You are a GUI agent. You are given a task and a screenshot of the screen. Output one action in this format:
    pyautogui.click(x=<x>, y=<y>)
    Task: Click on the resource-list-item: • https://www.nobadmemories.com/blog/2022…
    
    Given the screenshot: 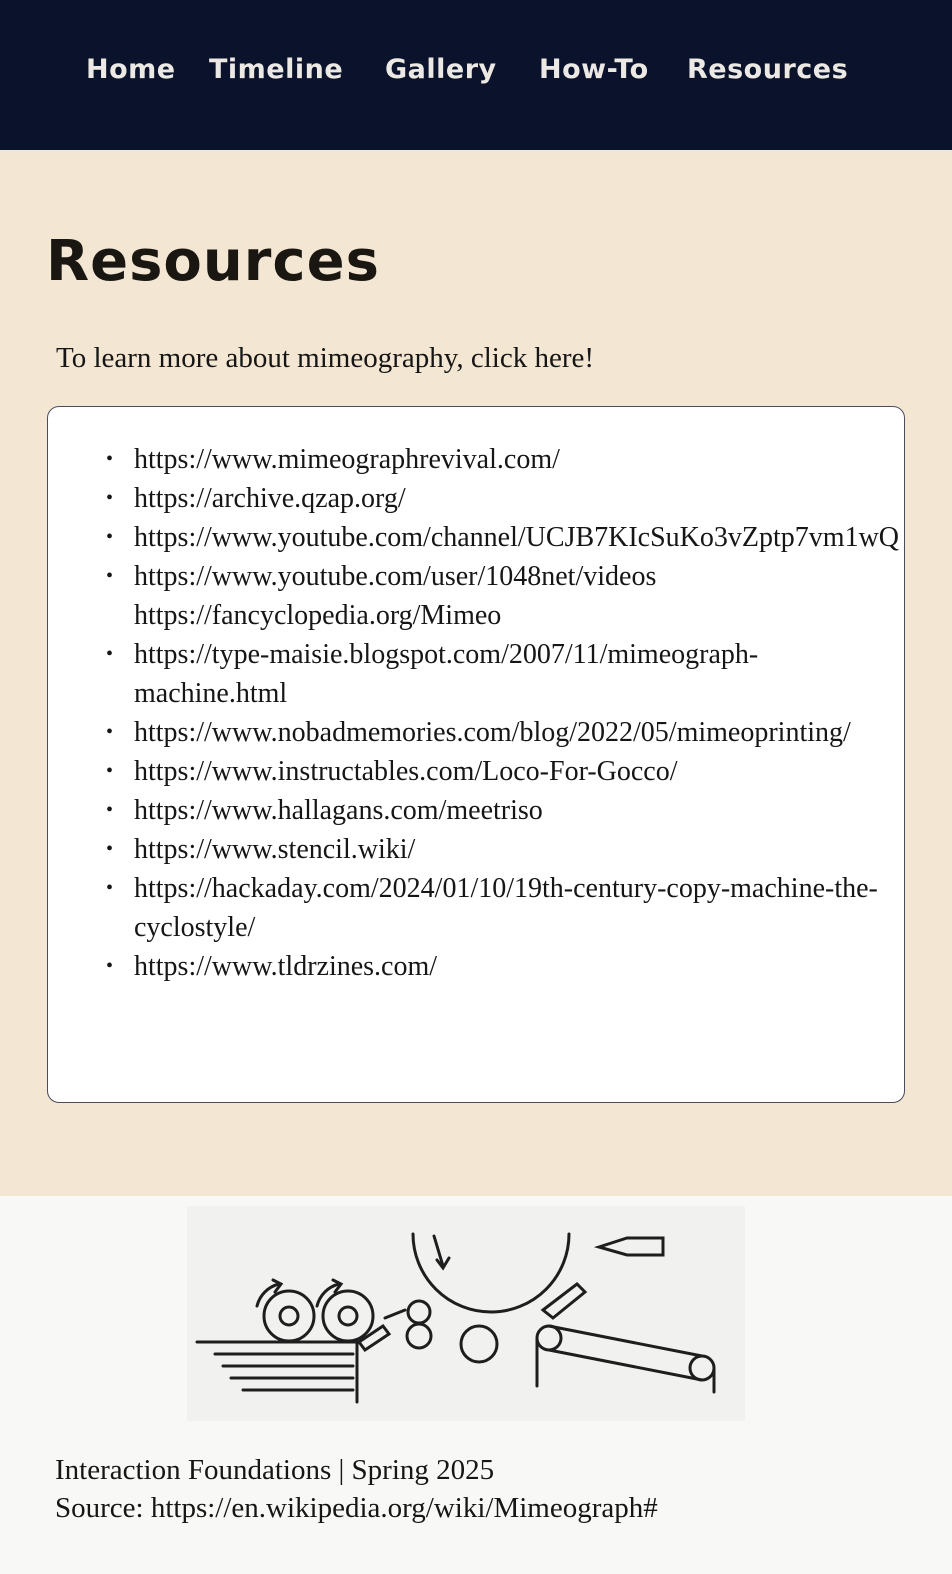 What is the action you would take?
    pyautogui.click(x=505, y=732)
    